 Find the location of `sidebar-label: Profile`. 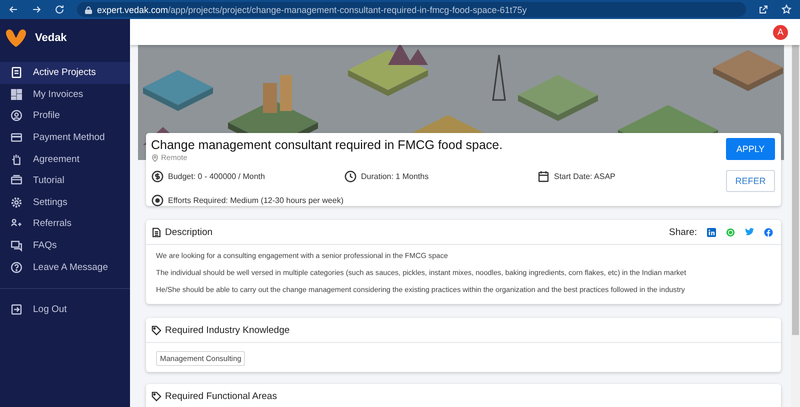

sidebar-label: Profile is located at coordinates (46, 116).